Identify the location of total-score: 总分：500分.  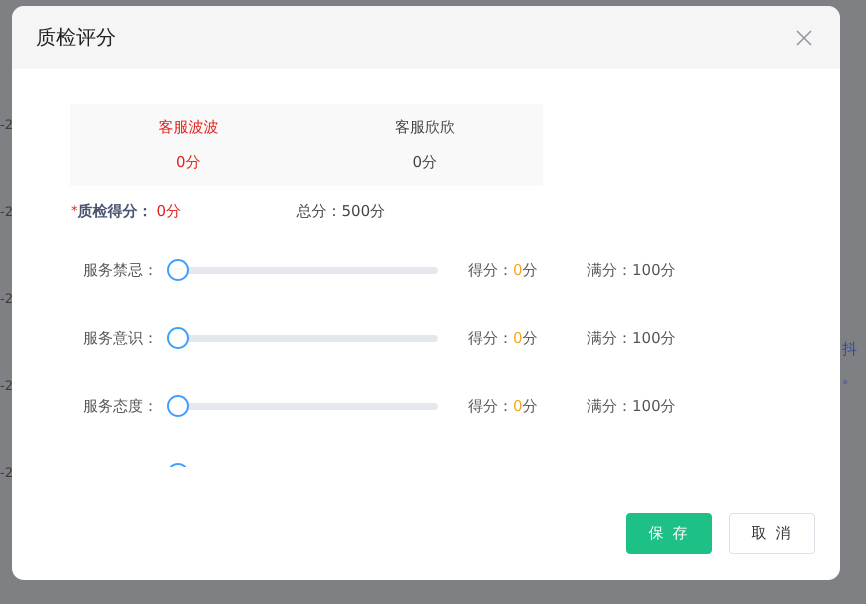
(341, 211).